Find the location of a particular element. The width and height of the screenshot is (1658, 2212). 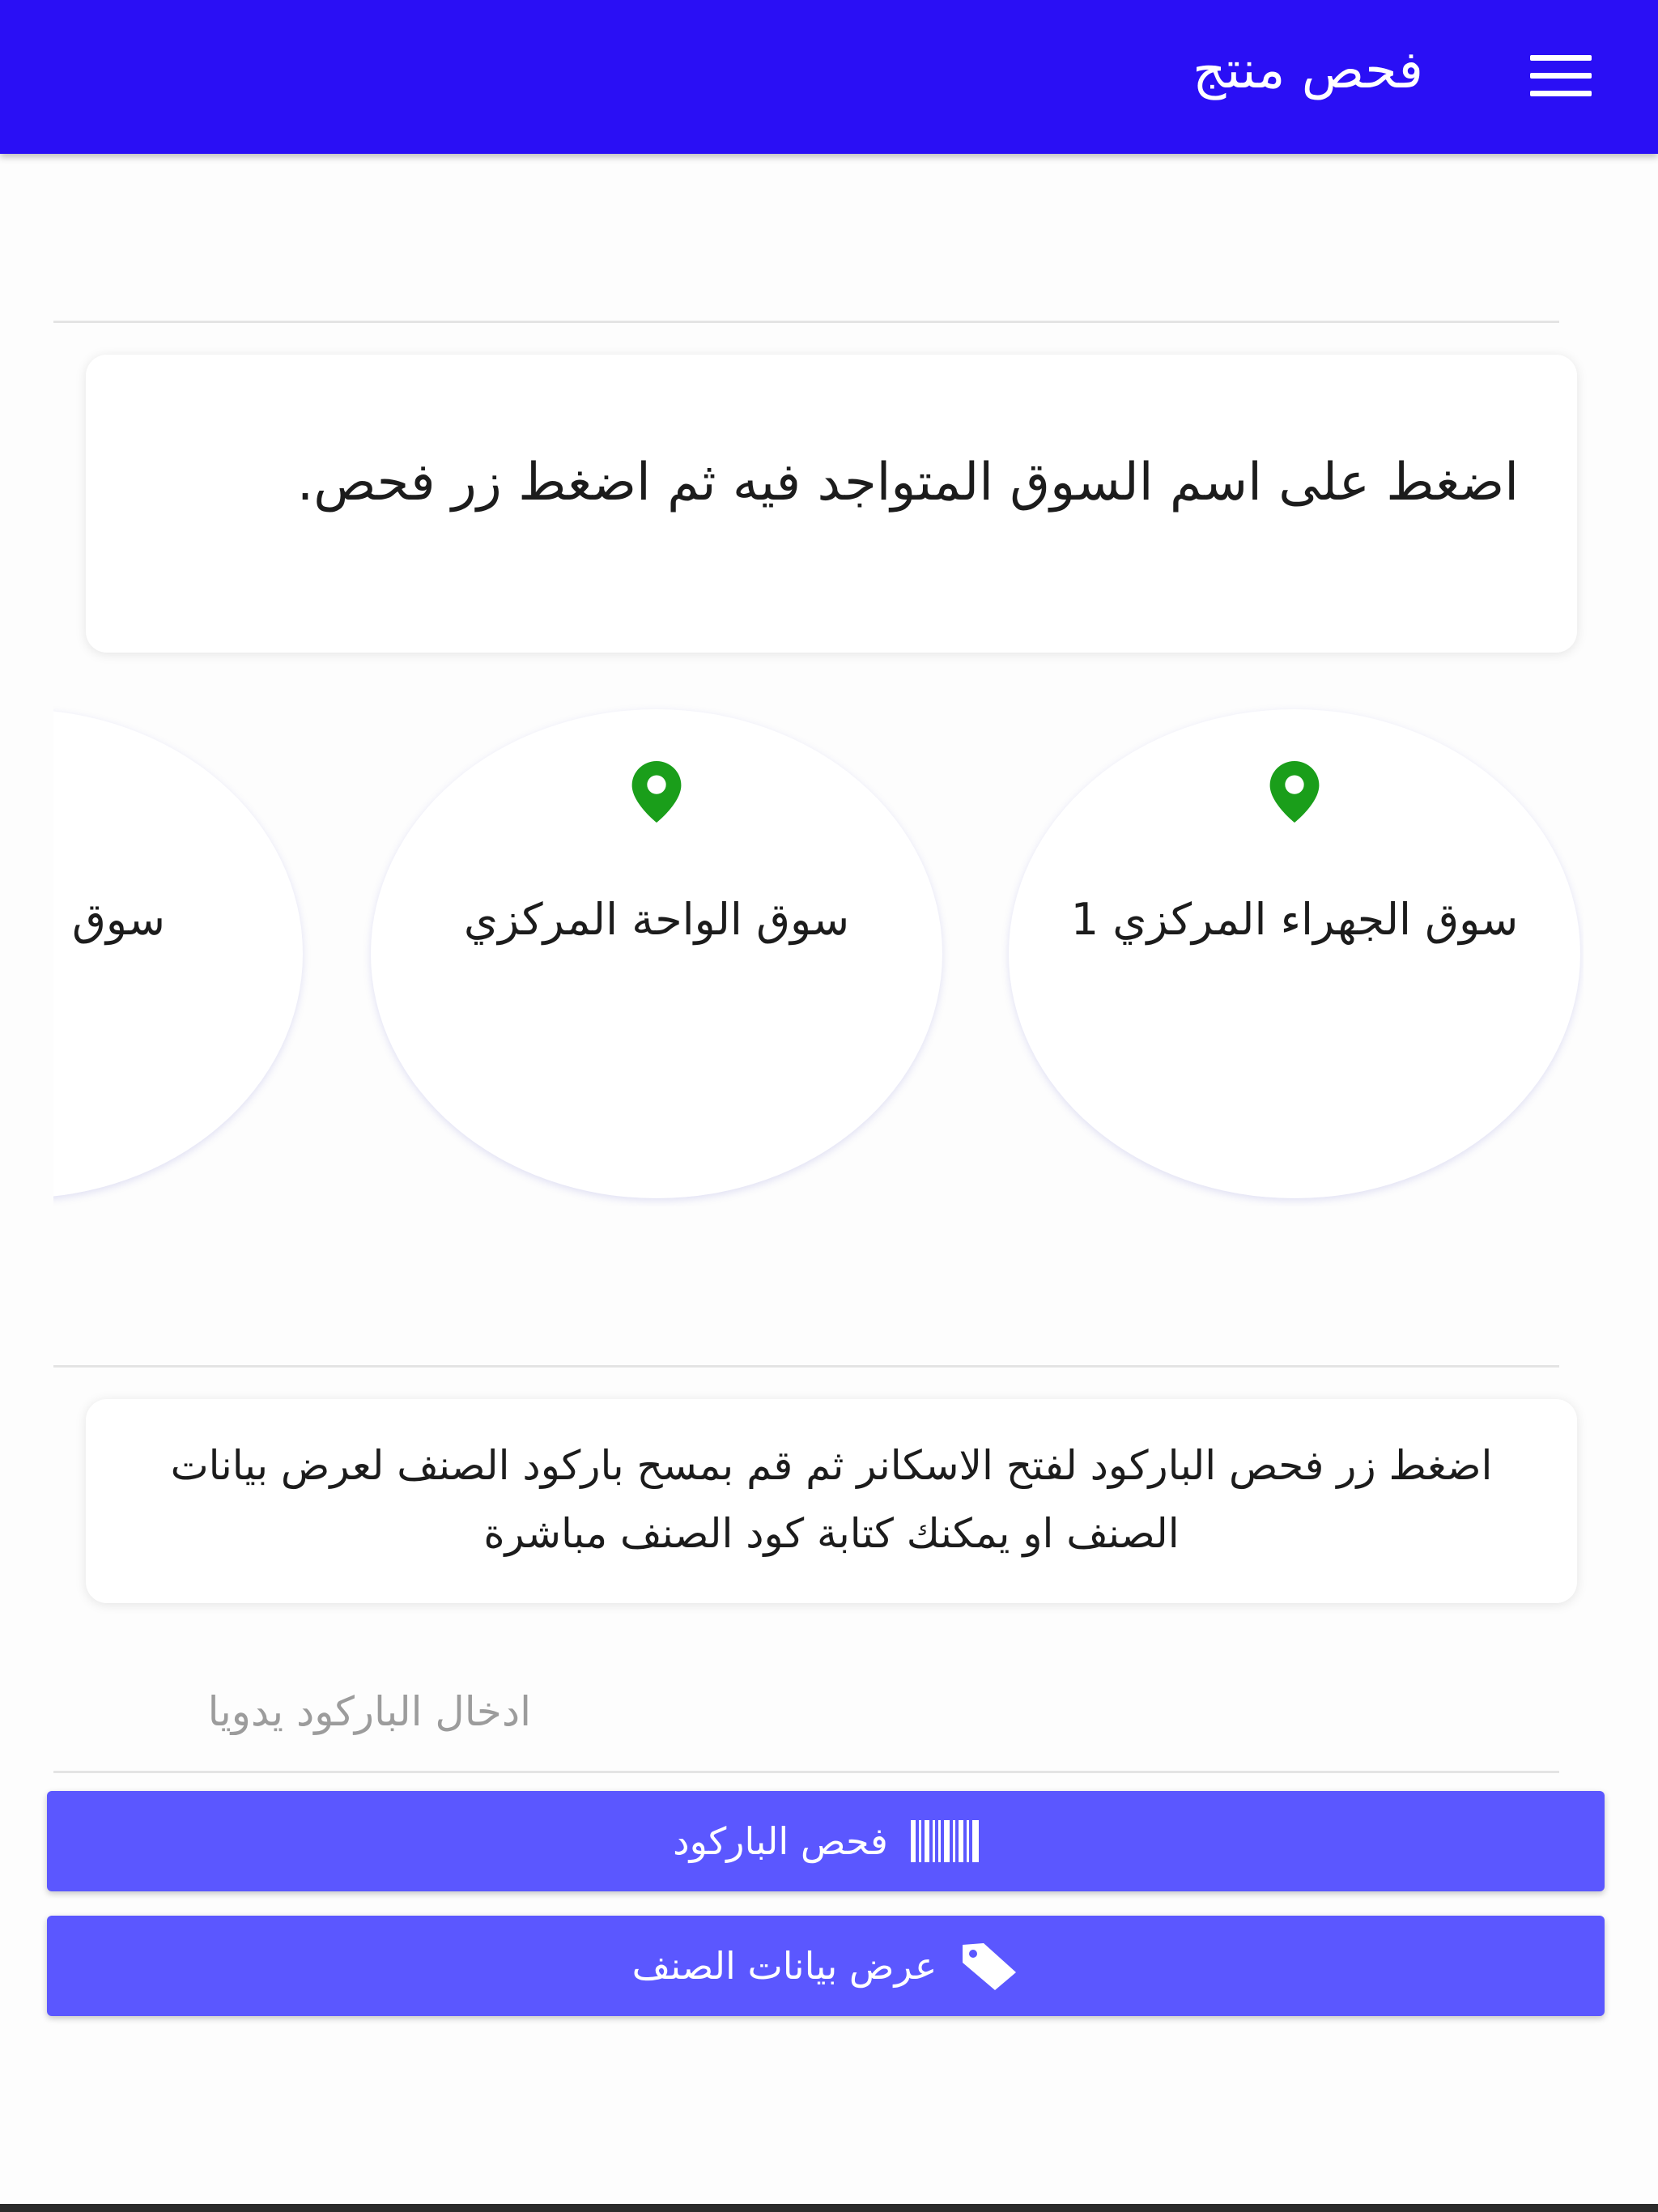

show-item-data-label: عرض بيانات الصنف is located at coordinates (784, 1966).